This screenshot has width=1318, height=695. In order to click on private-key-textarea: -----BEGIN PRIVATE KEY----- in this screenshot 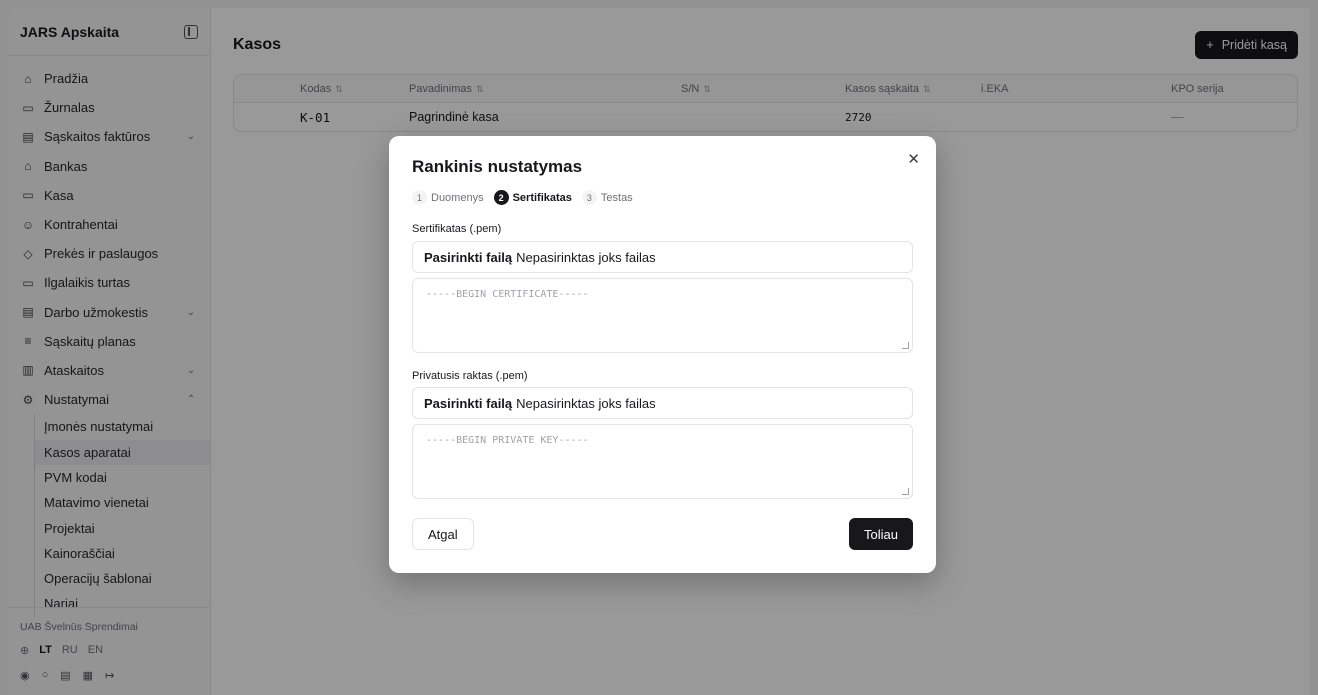, I will do `click(662, 461)`.